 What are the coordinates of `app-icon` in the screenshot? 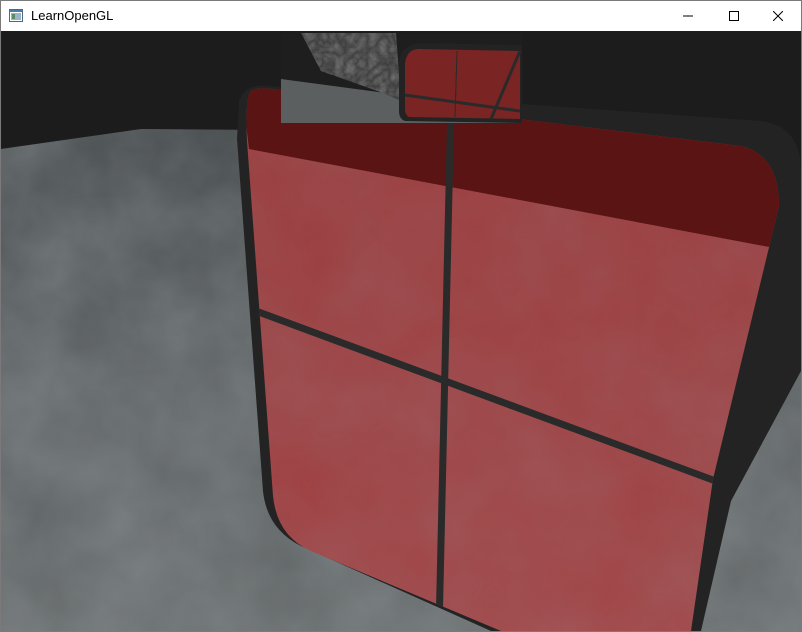 It's located at (16, 15).